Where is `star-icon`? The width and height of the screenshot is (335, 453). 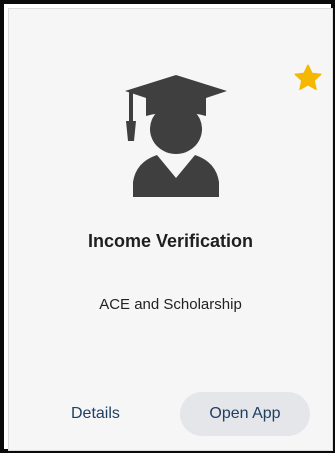
star-icon is located at coordinates (308, 78).